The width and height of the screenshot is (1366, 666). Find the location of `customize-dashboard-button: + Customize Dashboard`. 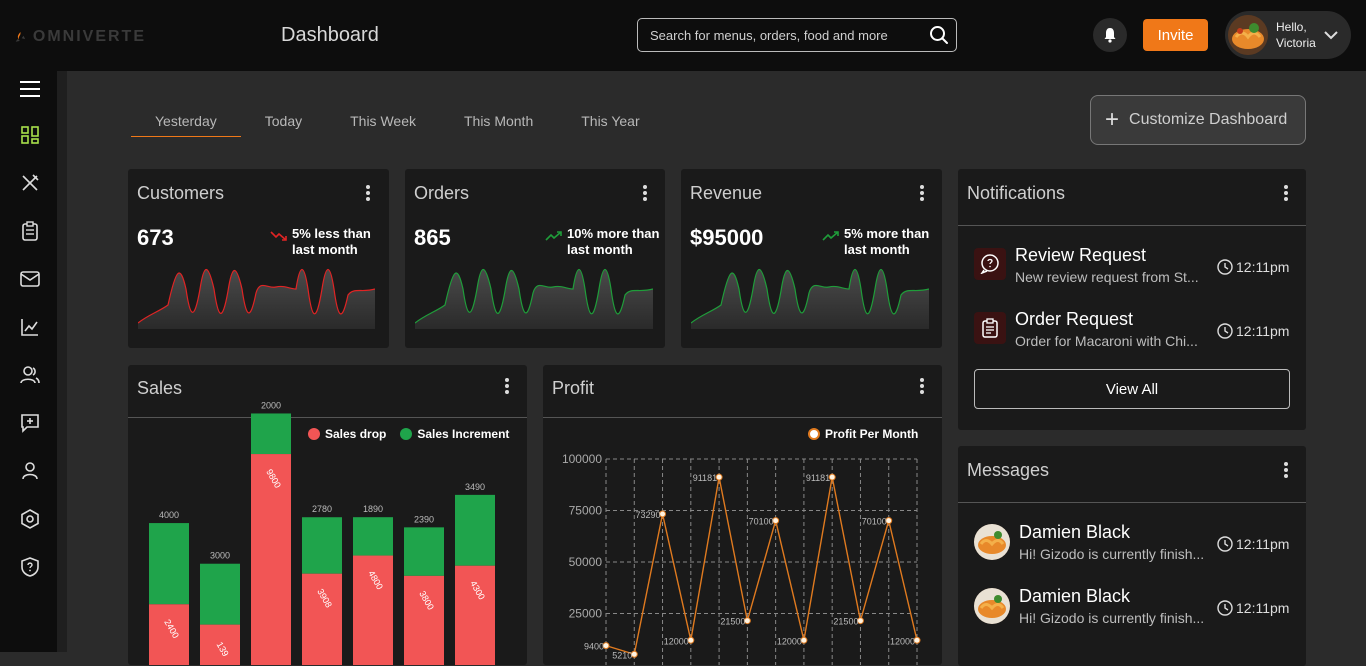

customize-dashboard-button: + Customize Dashboard is located at coordinates (1198, 120).